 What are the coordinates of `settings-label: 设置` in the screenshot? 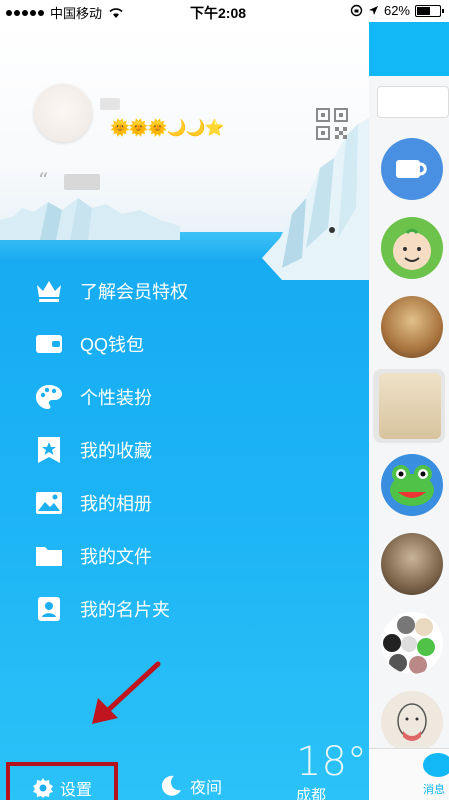 It's located at (76, 790).